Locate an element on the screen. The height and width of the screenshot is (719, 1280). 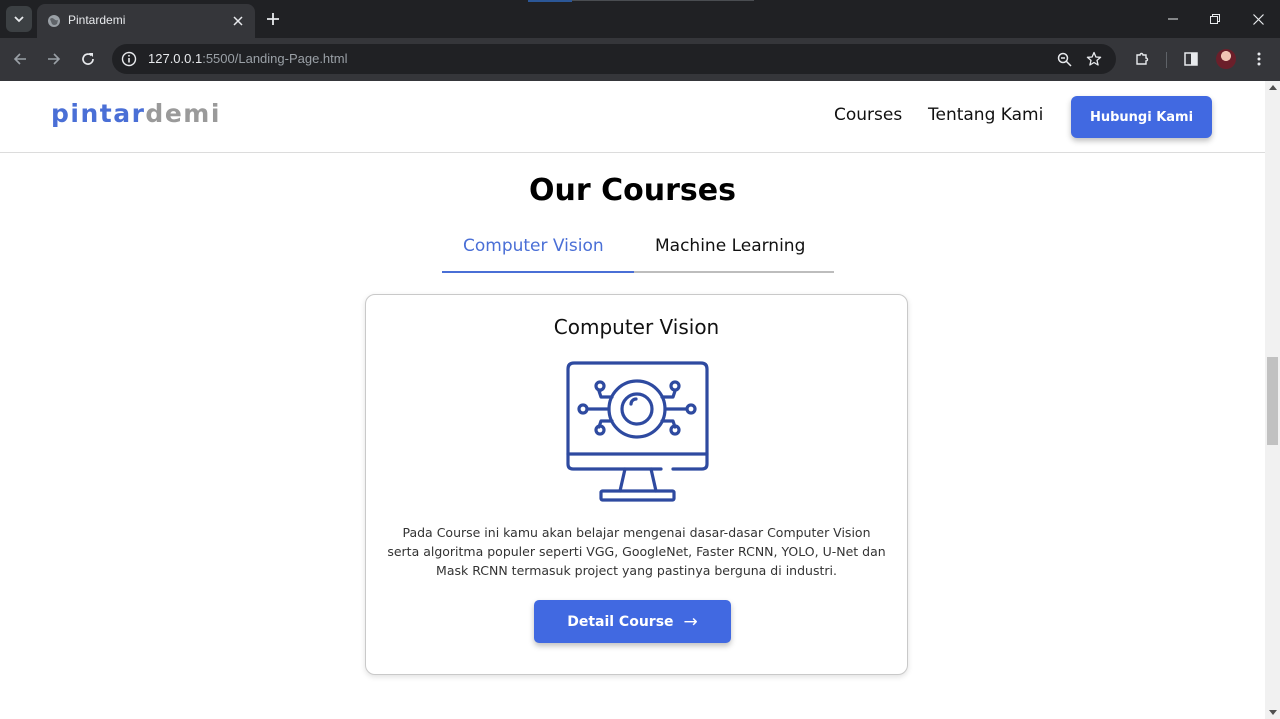
extensions-button is located at coordinates (1142, 59).